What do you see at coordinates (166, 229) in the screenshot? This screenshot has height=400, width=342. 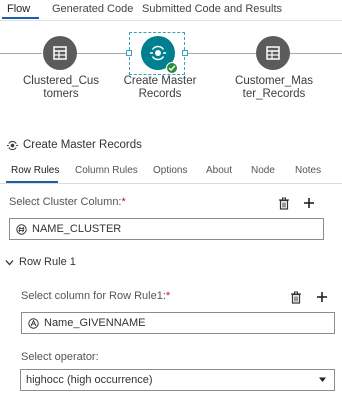 I see `cluster-column-field: NAME_CLUSTER` at bounding box center [166, 229].